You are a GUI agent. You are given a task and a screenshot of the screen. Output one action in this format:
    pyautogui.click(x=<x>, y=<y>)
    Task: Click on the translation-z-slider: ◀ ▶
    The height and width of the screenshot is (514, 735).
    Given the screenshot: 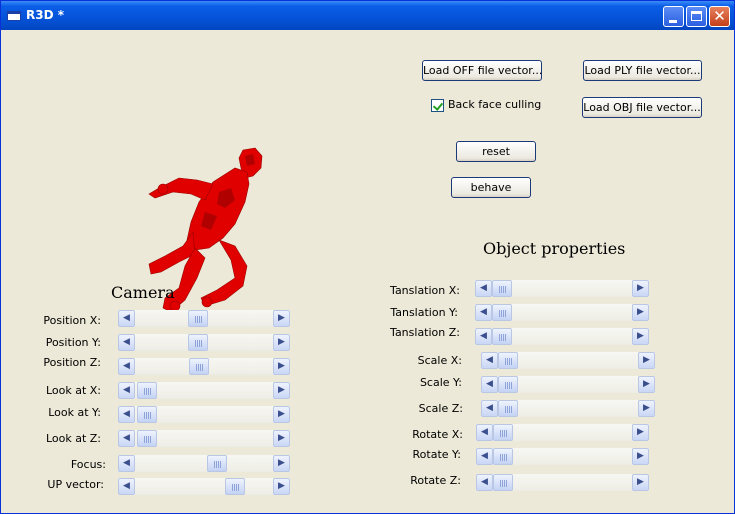 What is the action you would take?
    pyautogui.click(x=562, y=336)
    